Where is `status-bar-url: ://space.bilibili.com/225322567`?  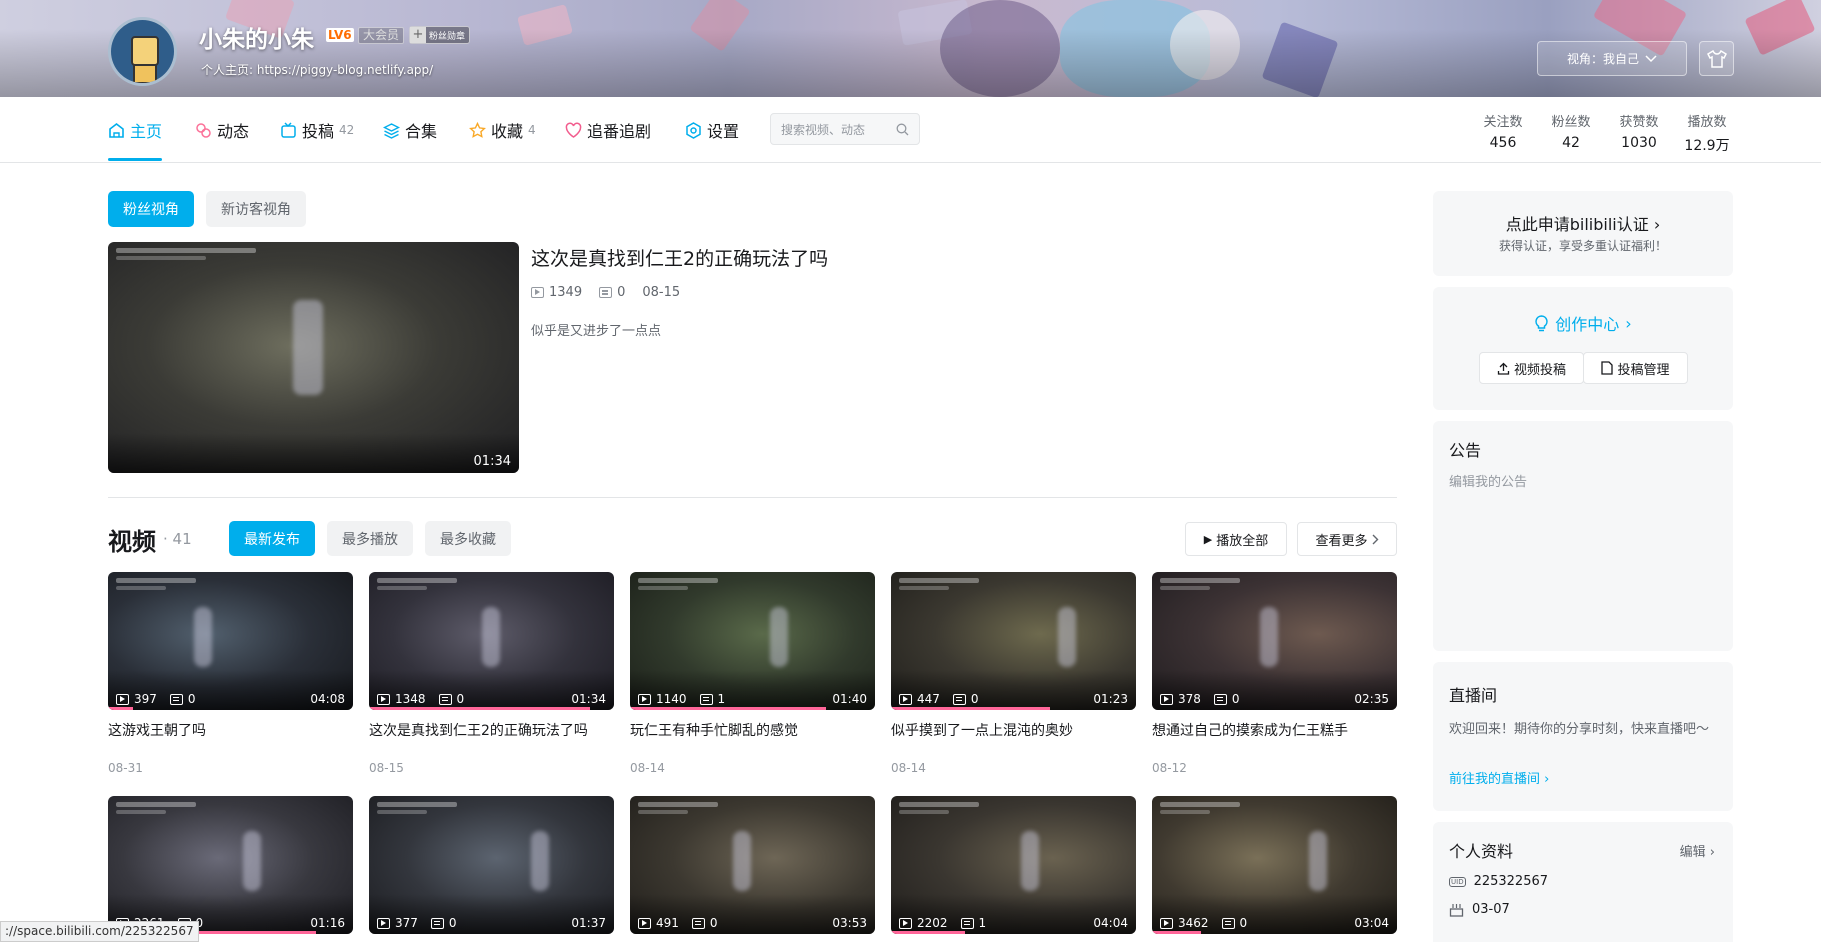 status-bar-url: ://space.bilibili.com/225322567 is located at coordinates (99, 931).